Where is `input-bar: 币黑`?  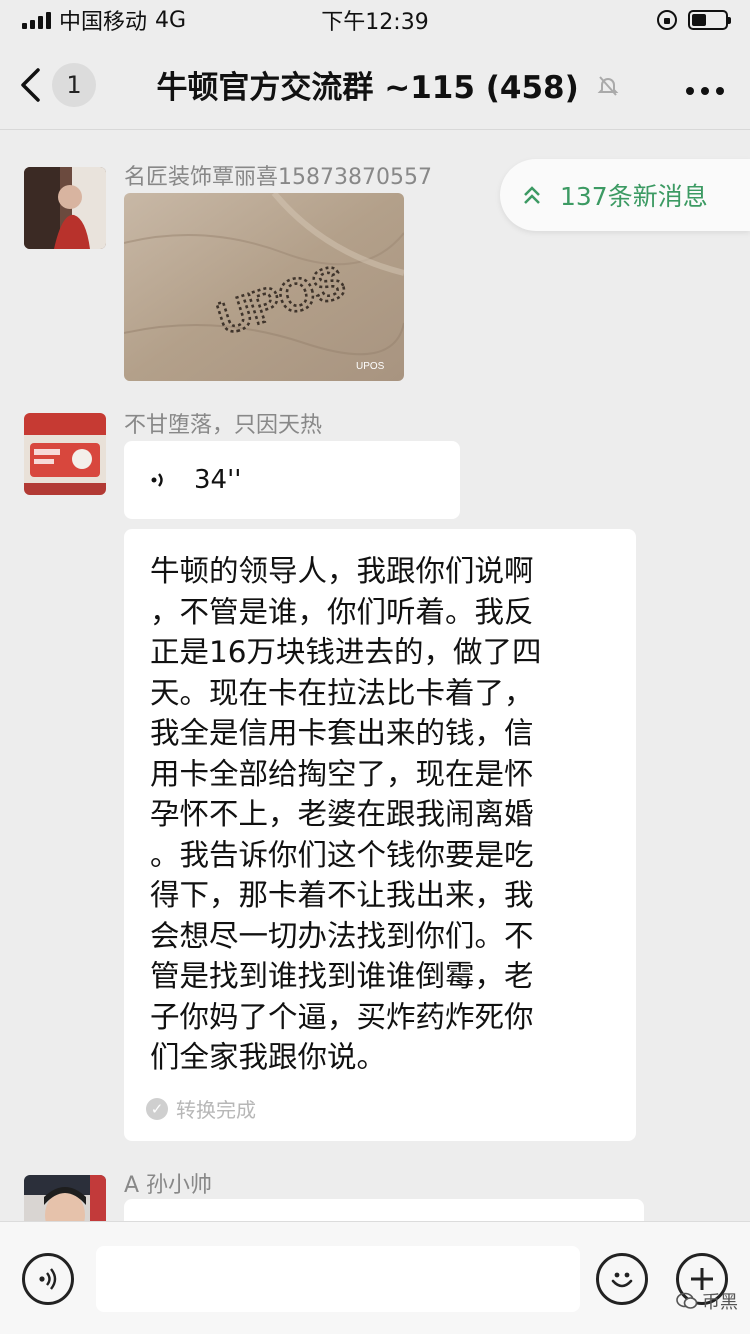 input-bar: 币黑 is located at coordinates (375, 1277).